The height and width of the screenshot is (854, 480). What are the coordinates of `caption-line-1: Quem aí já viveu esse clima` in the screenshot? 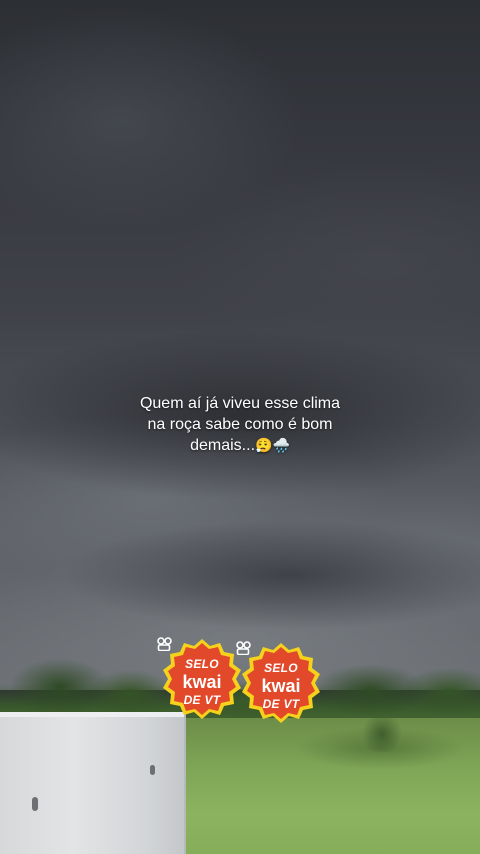 It's located at (240, 403).